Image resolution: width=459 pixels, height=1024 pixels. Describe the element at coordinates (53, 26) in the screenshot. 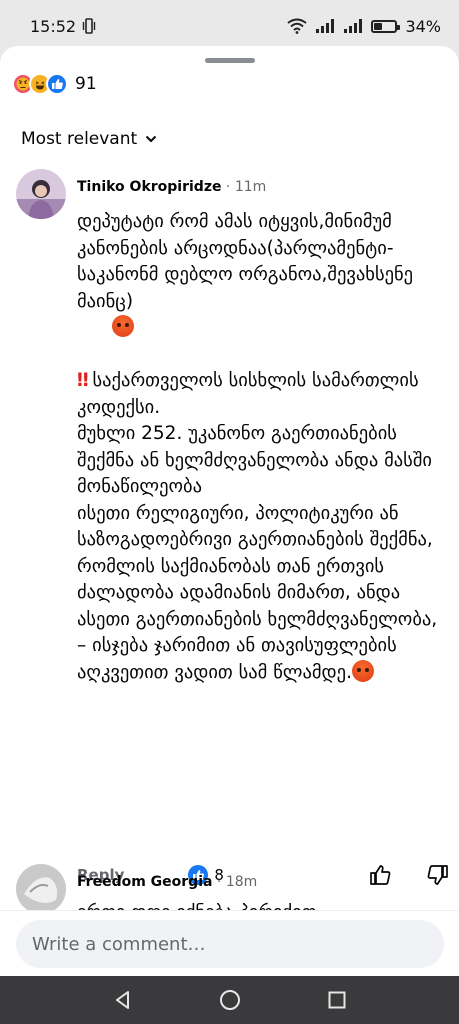

I see `status-time: 15:52` at that location.